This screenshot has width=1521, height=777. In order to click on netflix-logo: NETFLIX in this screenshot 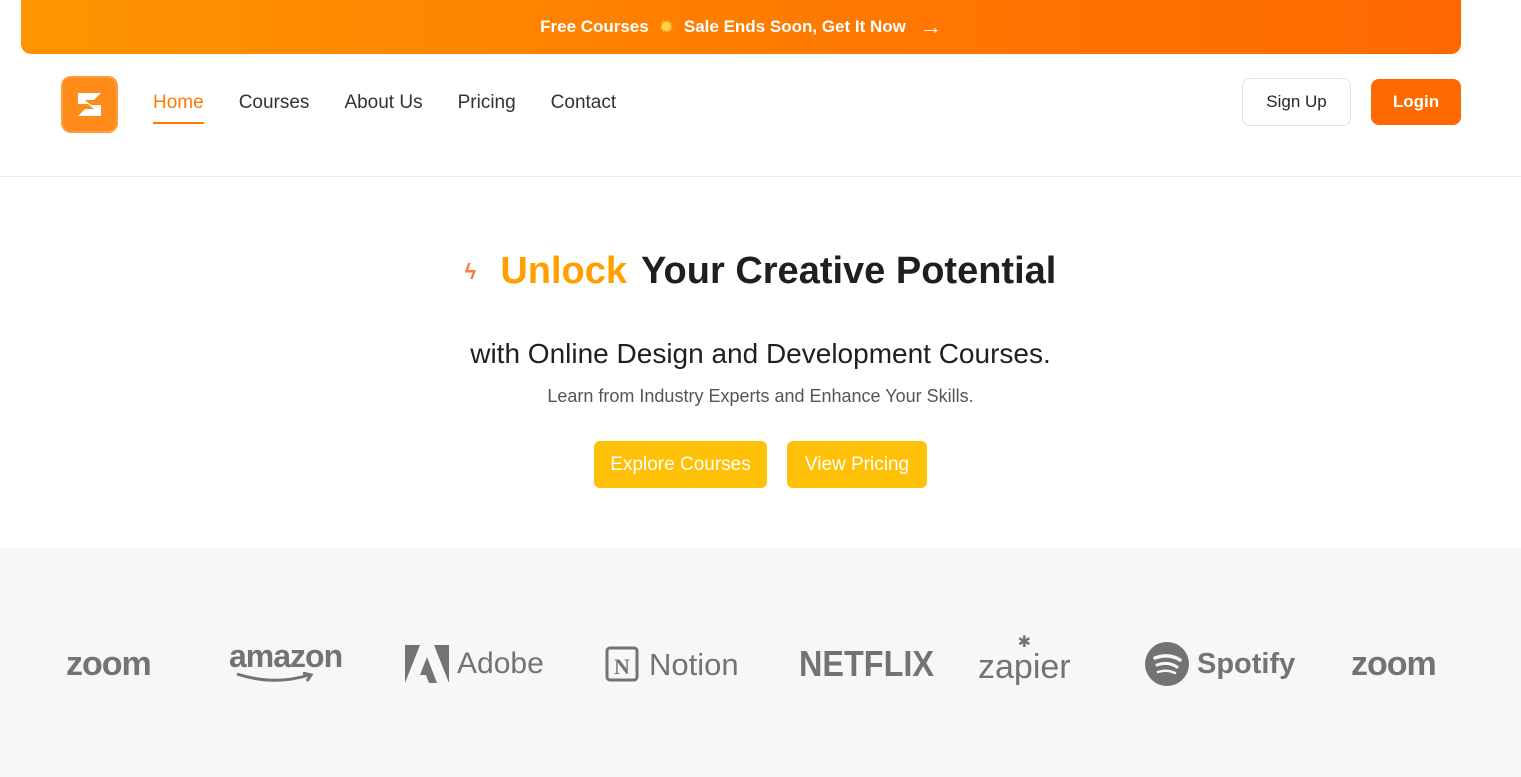, I will do `click(866, 663)`.